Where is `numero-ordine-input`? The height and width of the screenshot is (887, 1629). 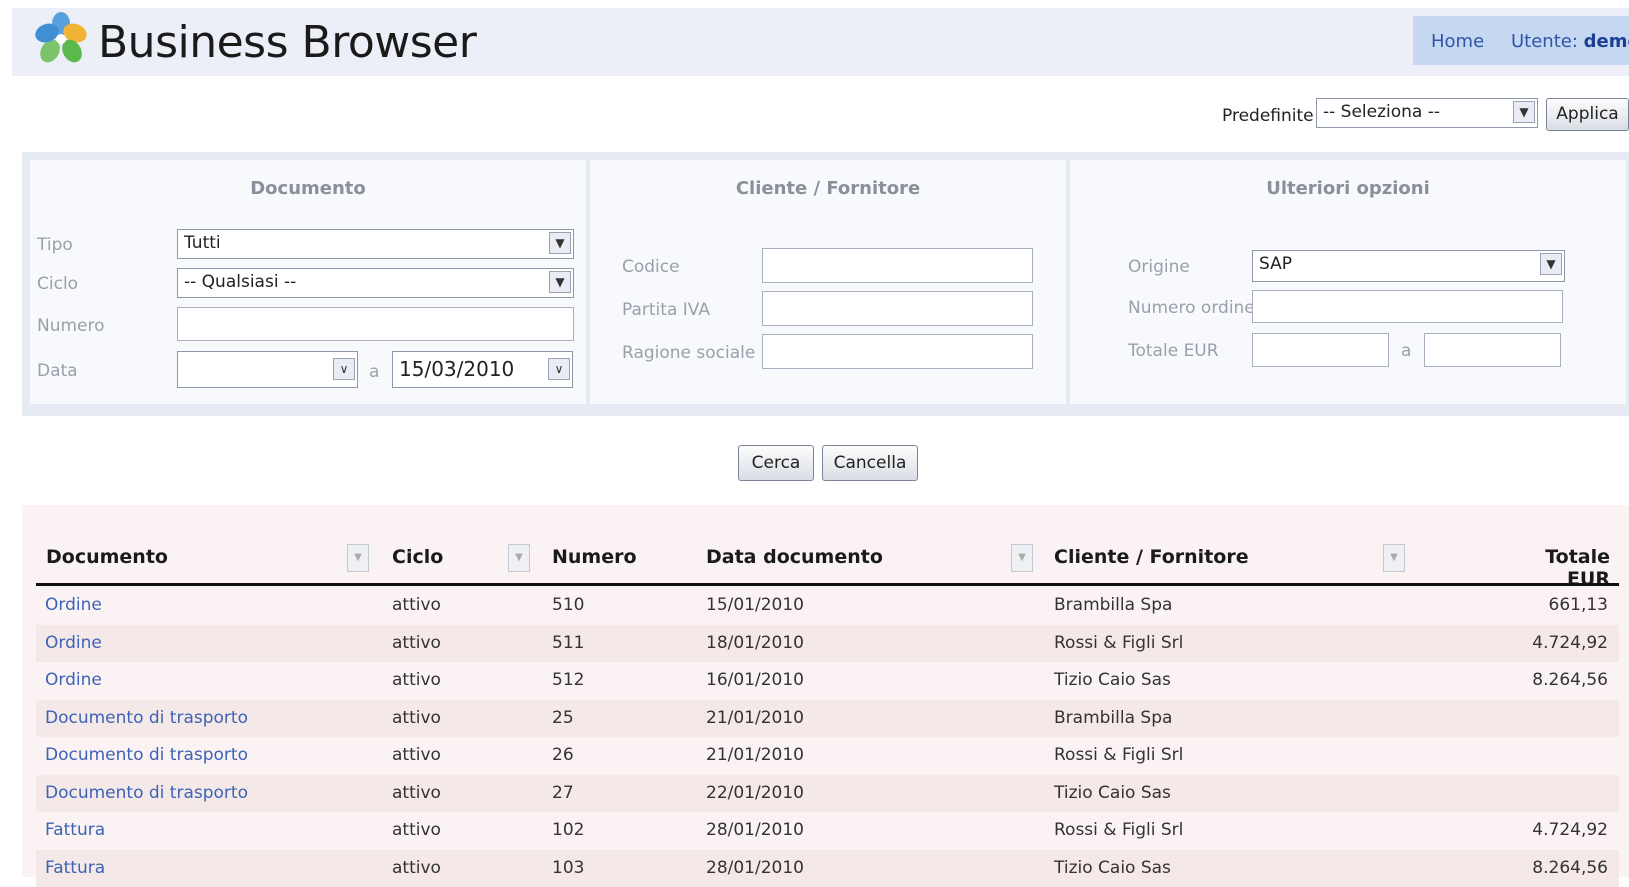
numero-ordine-input is located at coordinates (1407, 306).